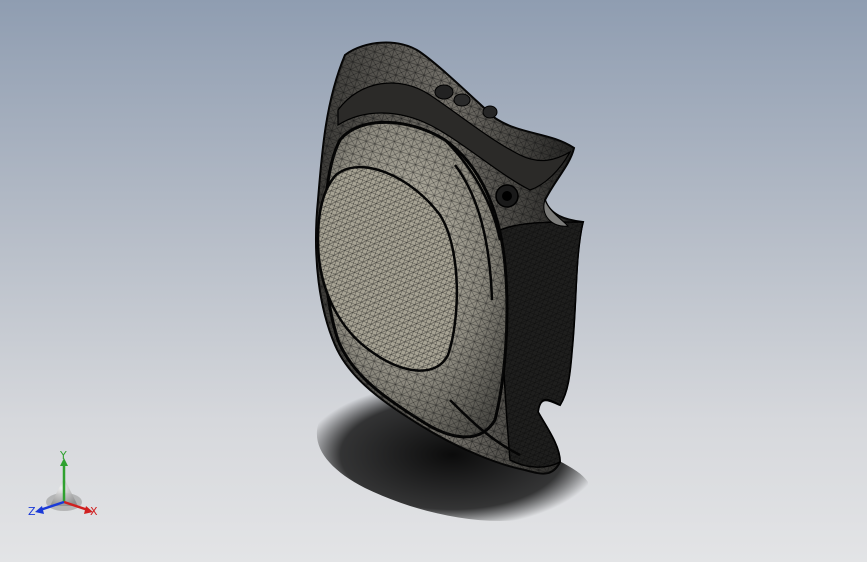 This screenshot has height=562, width=867. I want to click on z-axis-label: Z, so click(32, 511).